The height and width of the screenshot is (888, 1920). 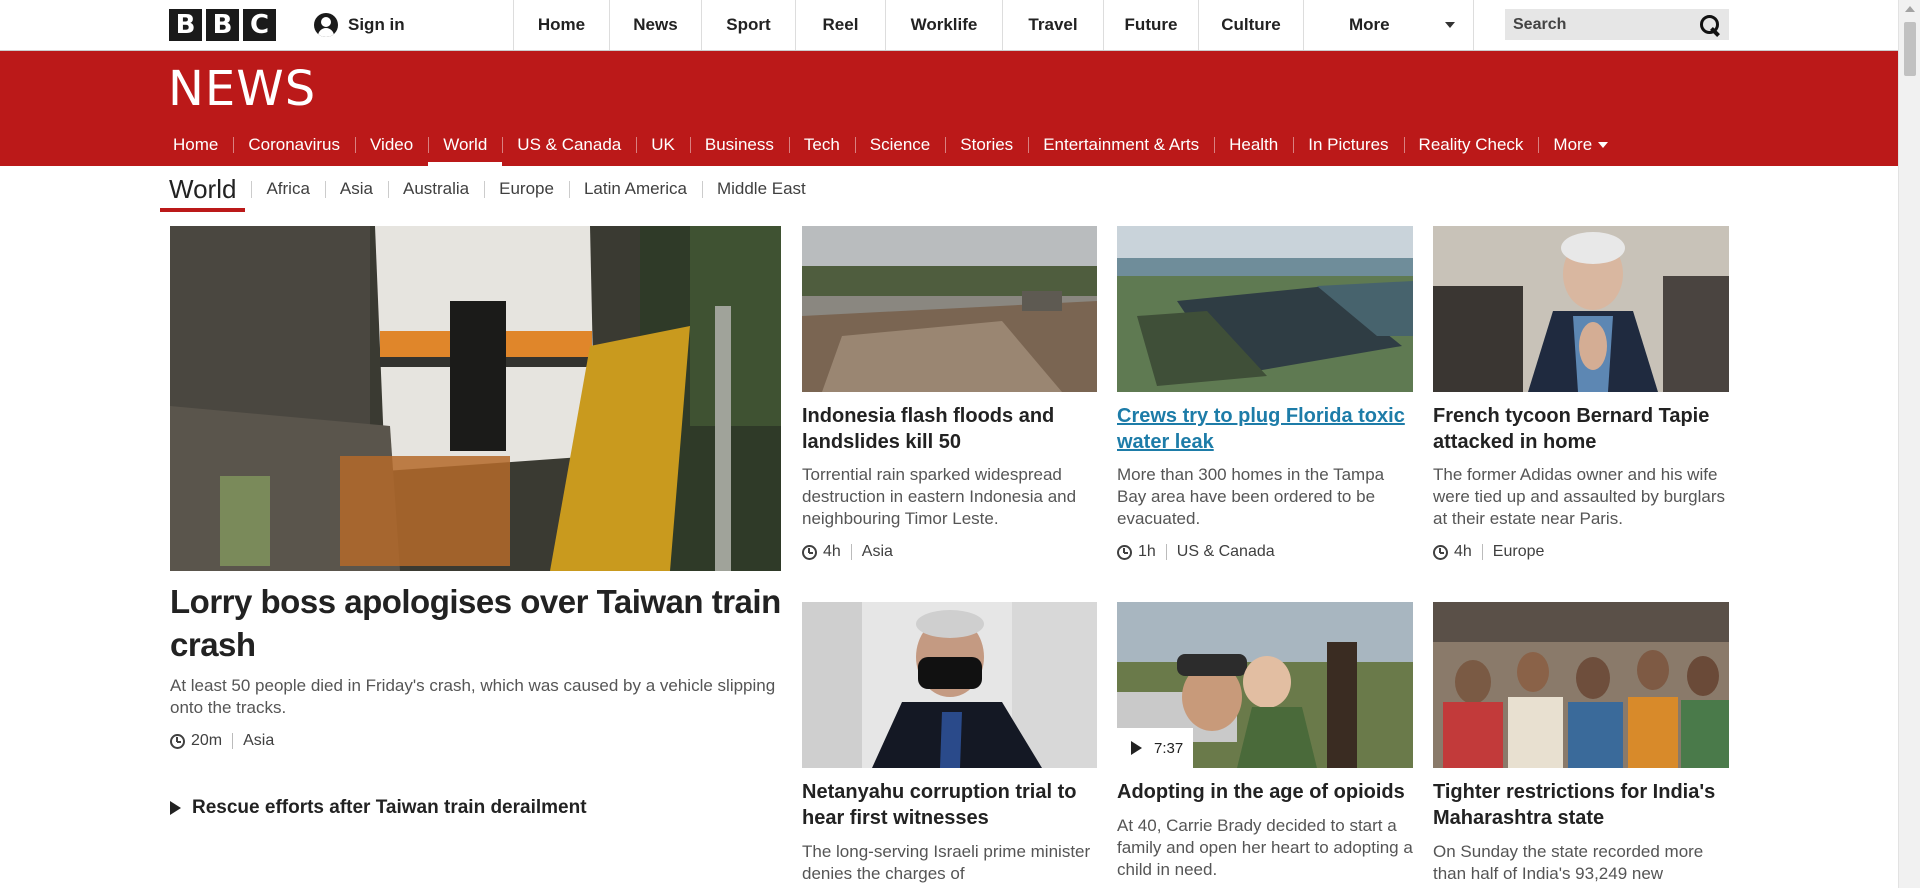 I want to click on news-nav-home: Home, so click(x=195, y=144).